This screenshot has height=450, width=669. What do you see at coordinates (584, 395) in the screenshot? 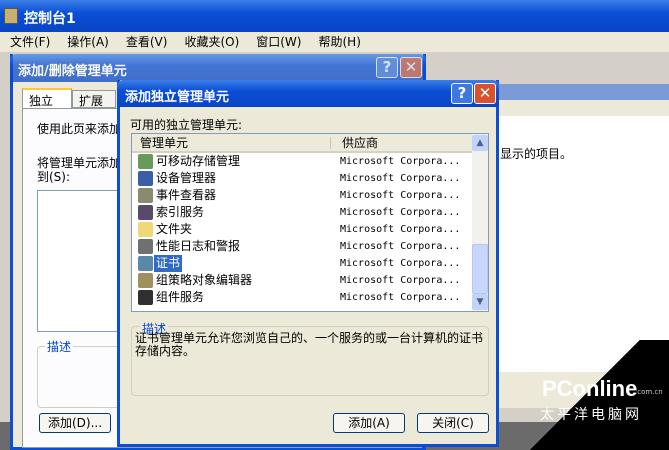
I see `pconline-watermark: PConline .com.cn 太平洋电脑网` at bounding box center [584, 395].